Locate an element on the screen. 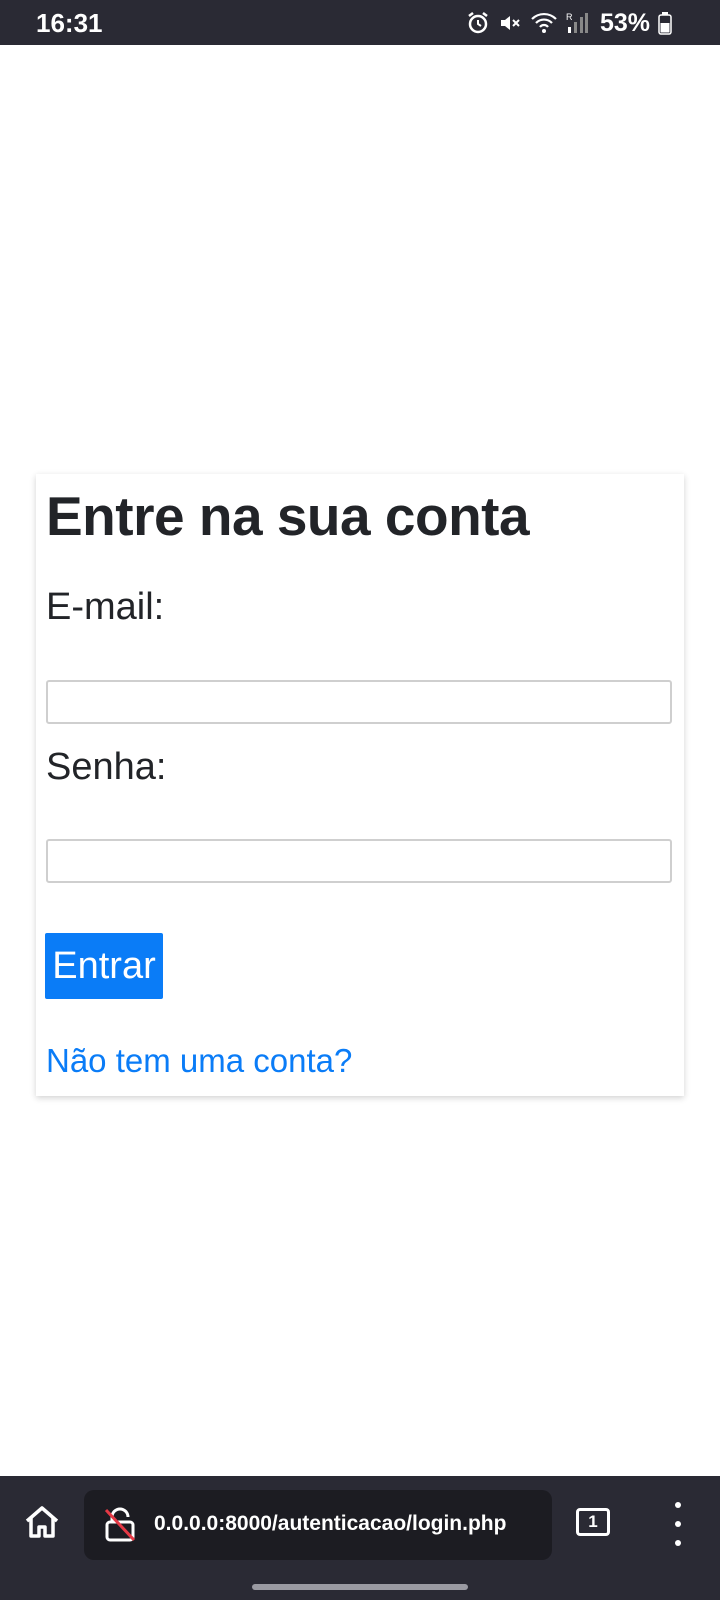  status-time: 16:31 is located at coordinates (69, 23).